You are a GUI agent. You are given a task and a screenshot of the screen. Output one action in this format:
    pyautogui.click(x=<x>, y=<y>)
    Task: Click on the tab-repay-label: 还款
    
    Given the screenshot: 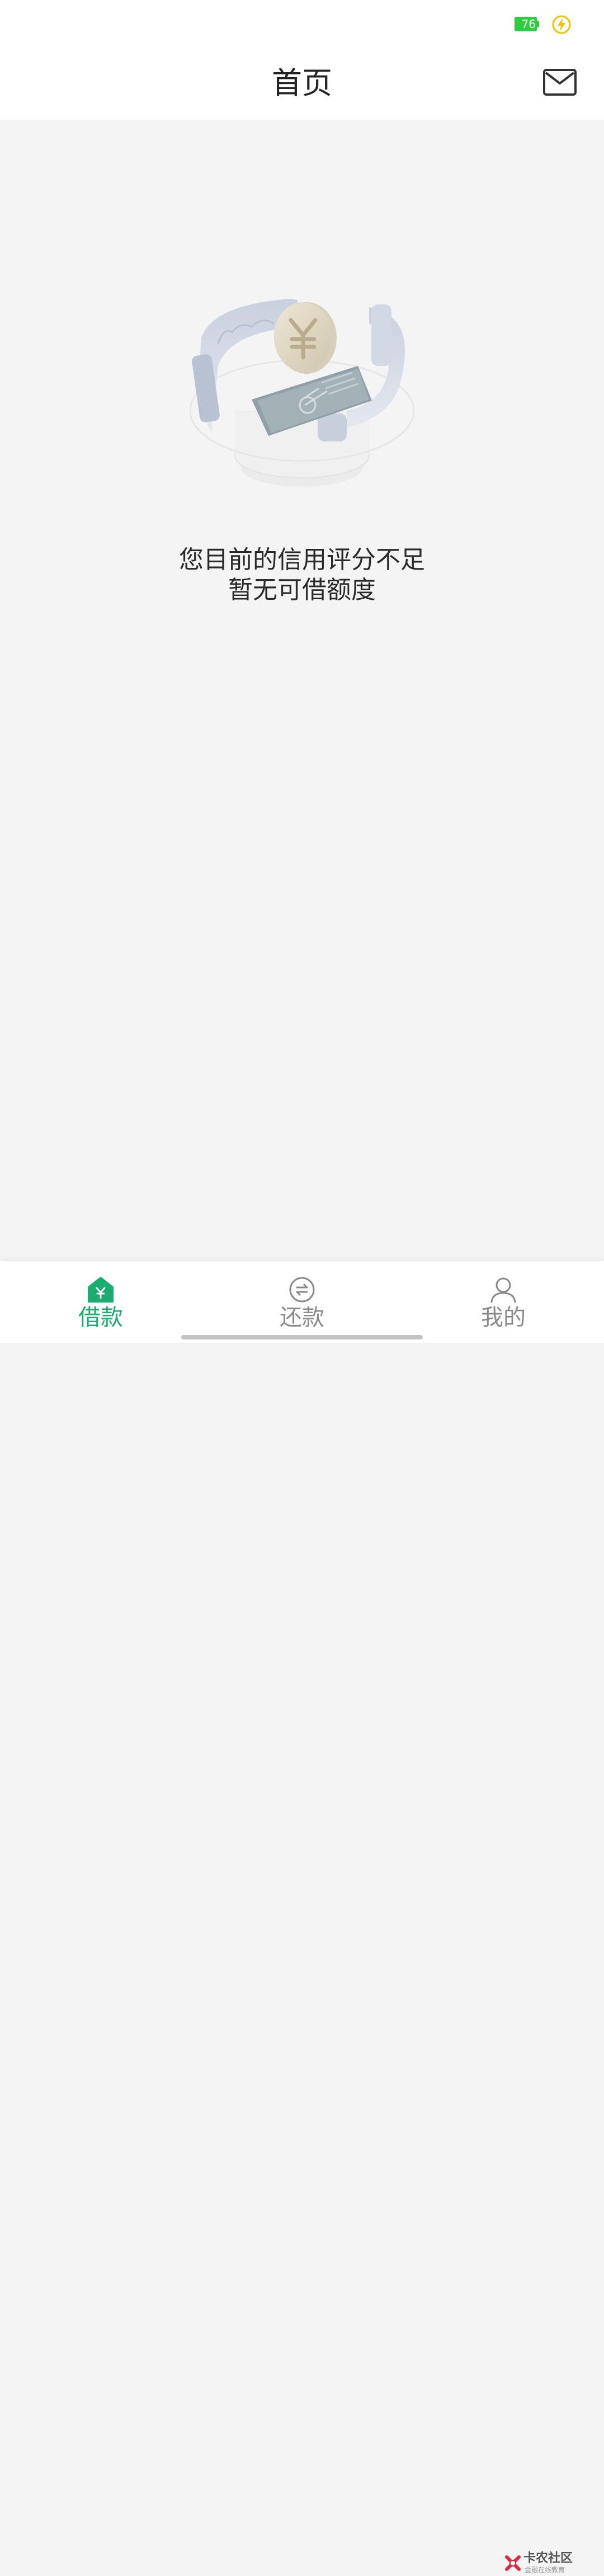 What is the action you would take?
    pyautogui.click(x=302, y=1318)
    